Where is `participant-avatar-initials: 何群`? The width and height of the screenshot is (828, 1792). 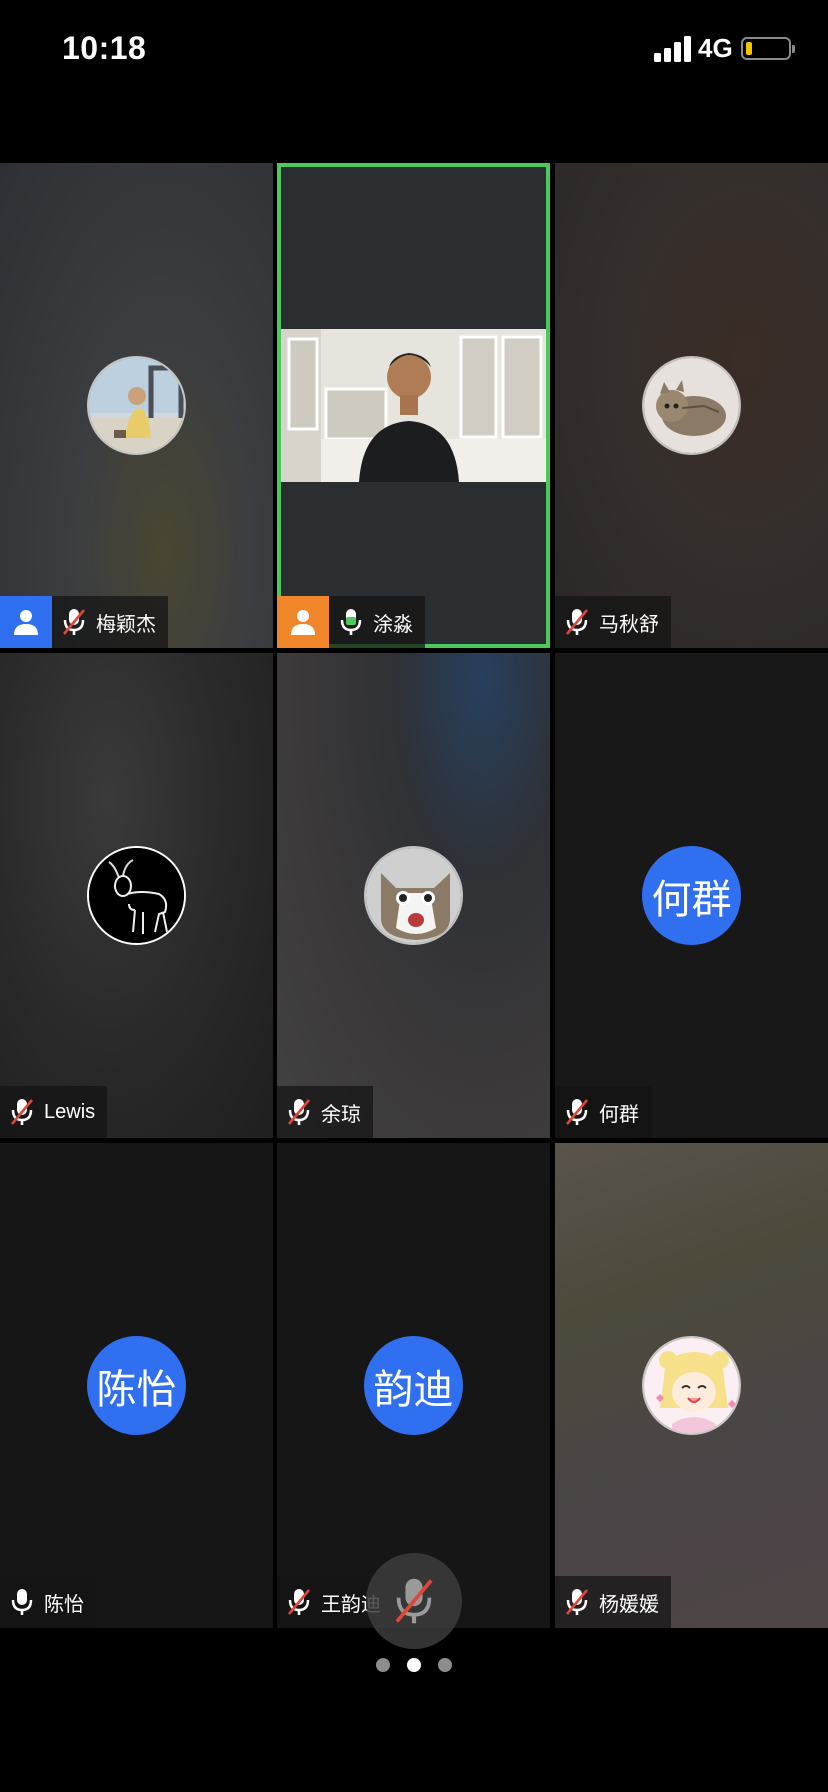 participant-avatar-initials: 何群 is located at coordinates (691, 895).